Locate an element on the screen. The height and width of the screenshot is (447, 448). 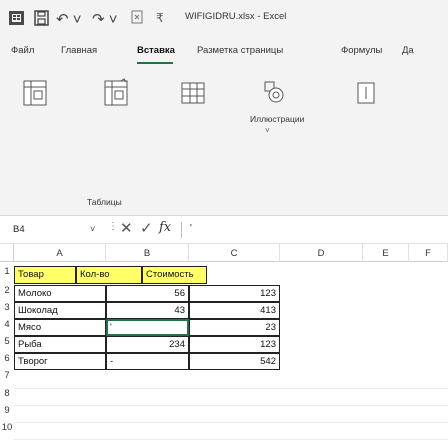
row-header-7: 7 is located at coordinates (7, 375).